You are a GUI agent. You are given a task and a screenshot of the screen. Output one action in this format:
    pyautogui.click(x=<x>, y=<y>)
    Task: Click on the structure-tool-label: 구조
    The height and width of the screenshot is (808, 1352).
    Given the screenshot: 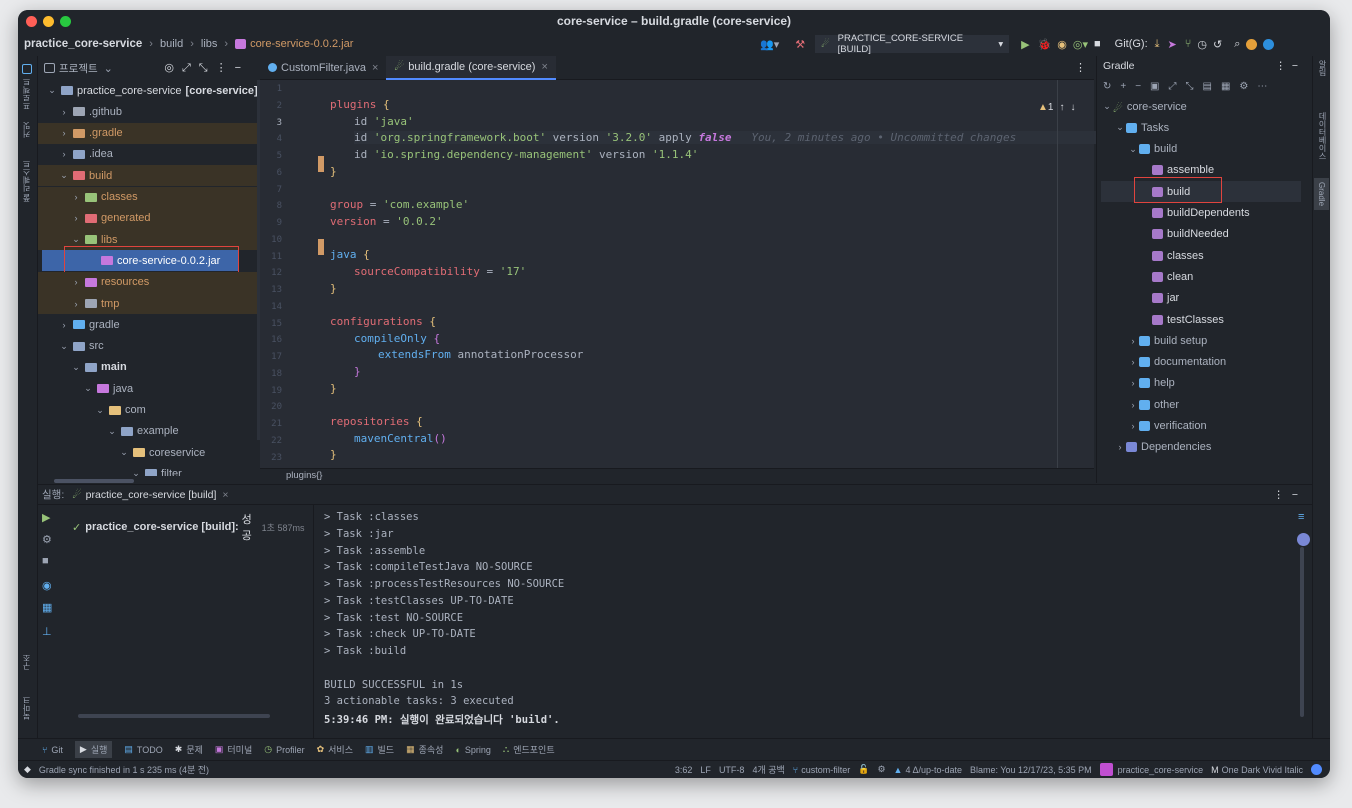 What is the action you would take?
    pyautogui.click(x=26, y=662)
    